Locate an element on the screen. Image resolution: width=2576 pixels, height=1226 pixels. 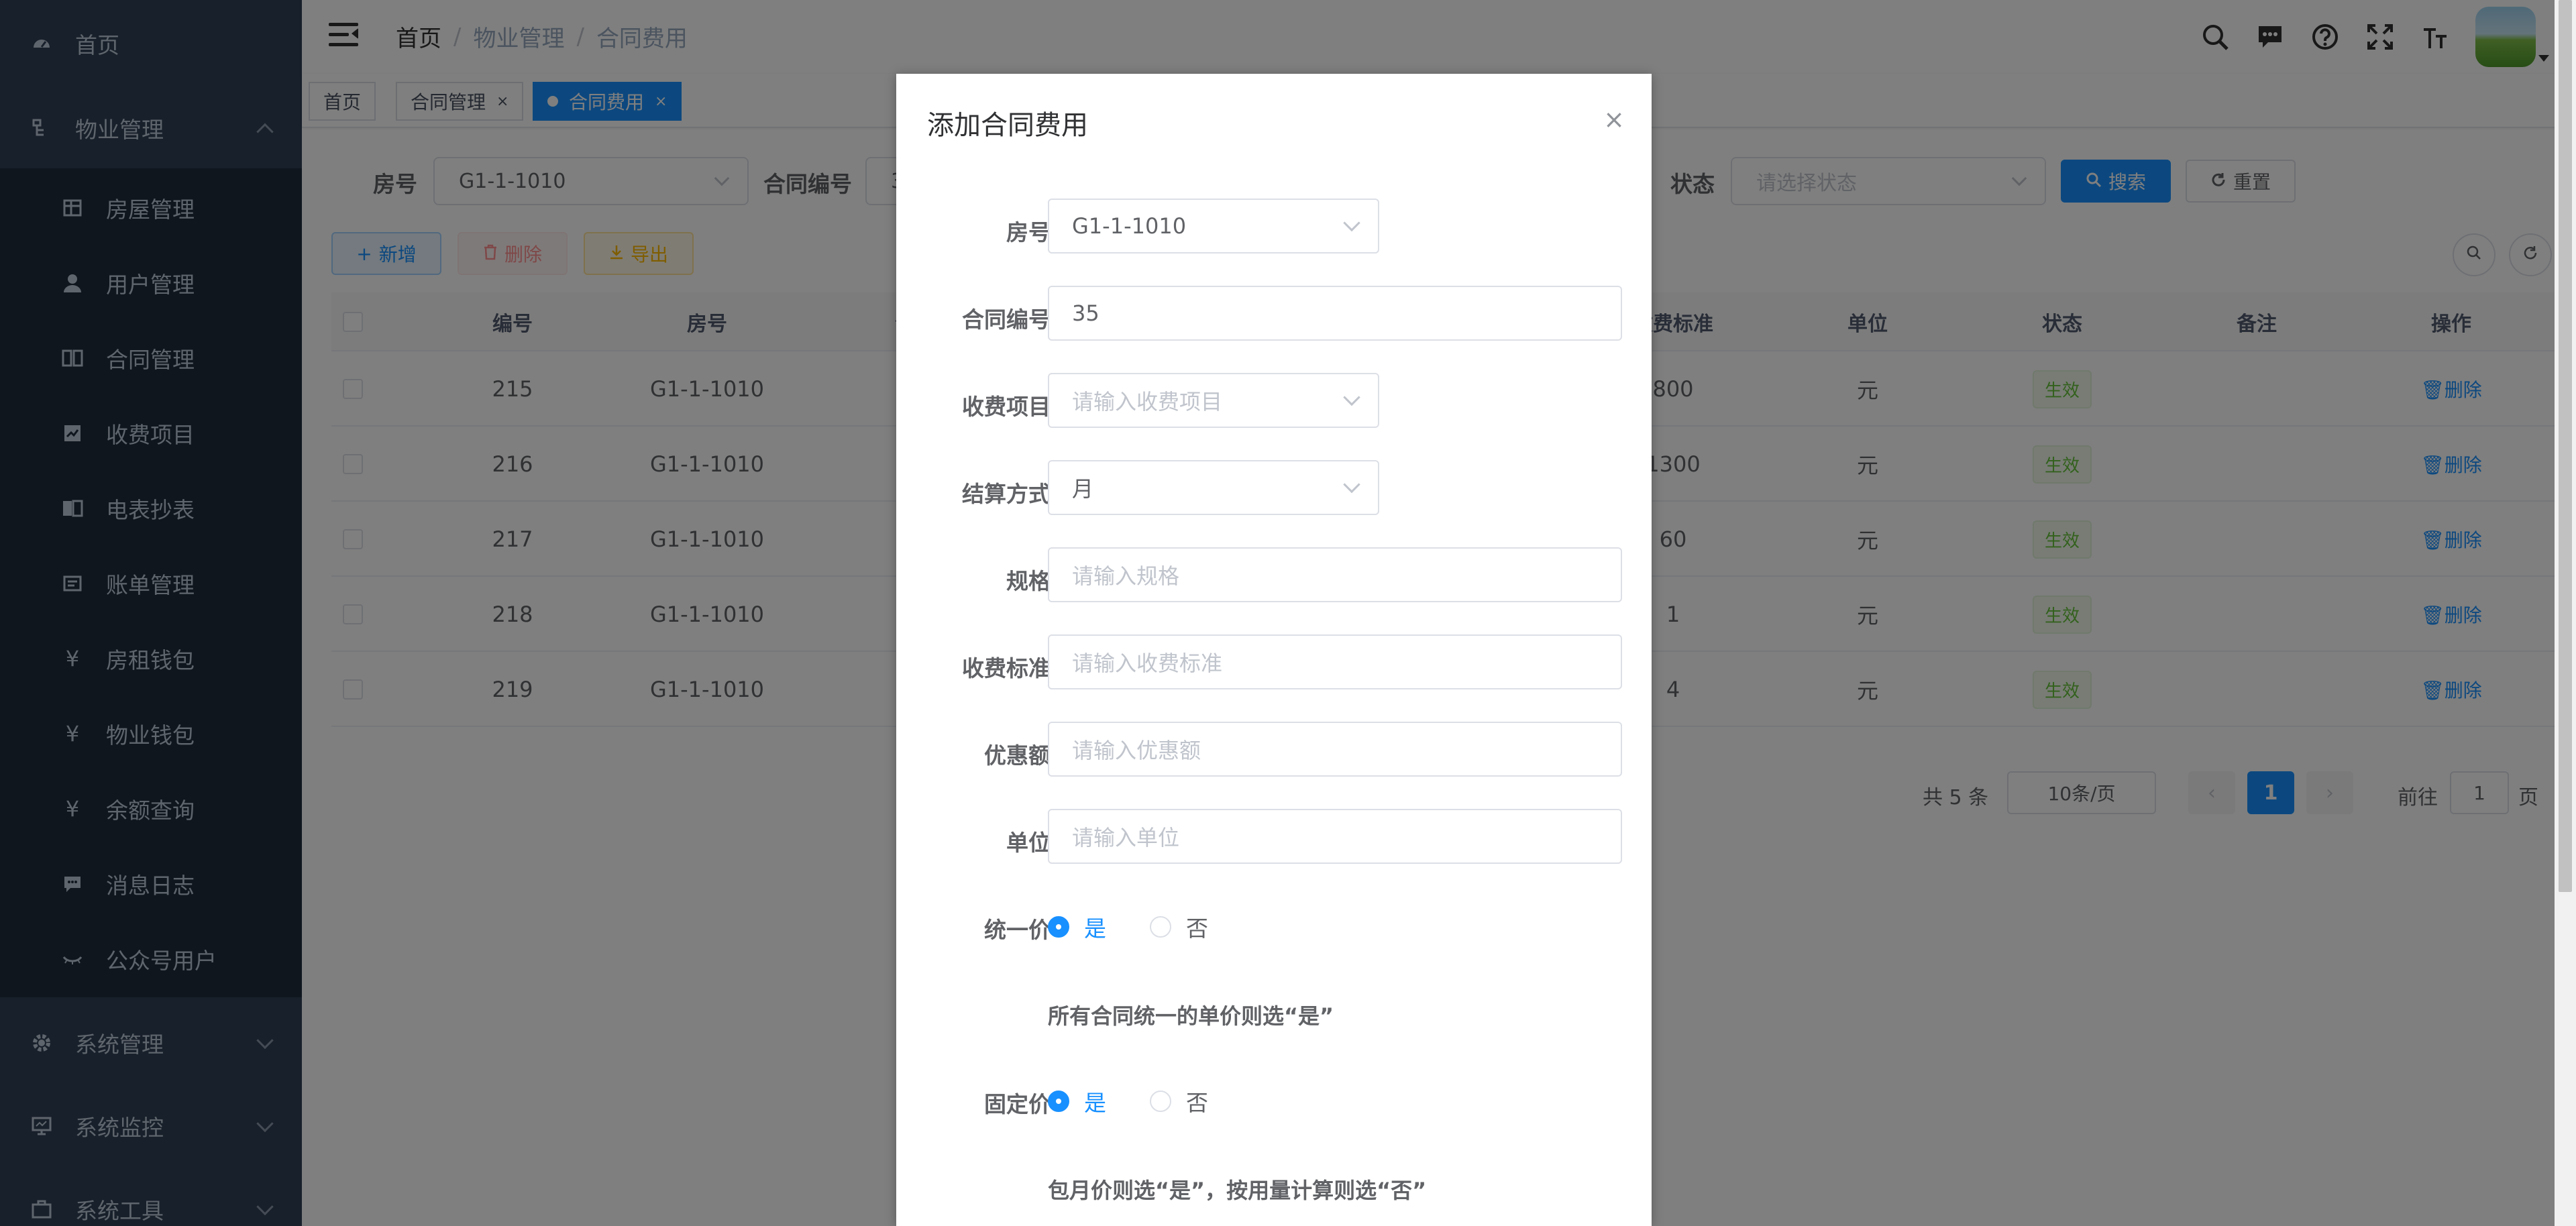
contract-no-value: 35 is located at coordinates (1085, 313).